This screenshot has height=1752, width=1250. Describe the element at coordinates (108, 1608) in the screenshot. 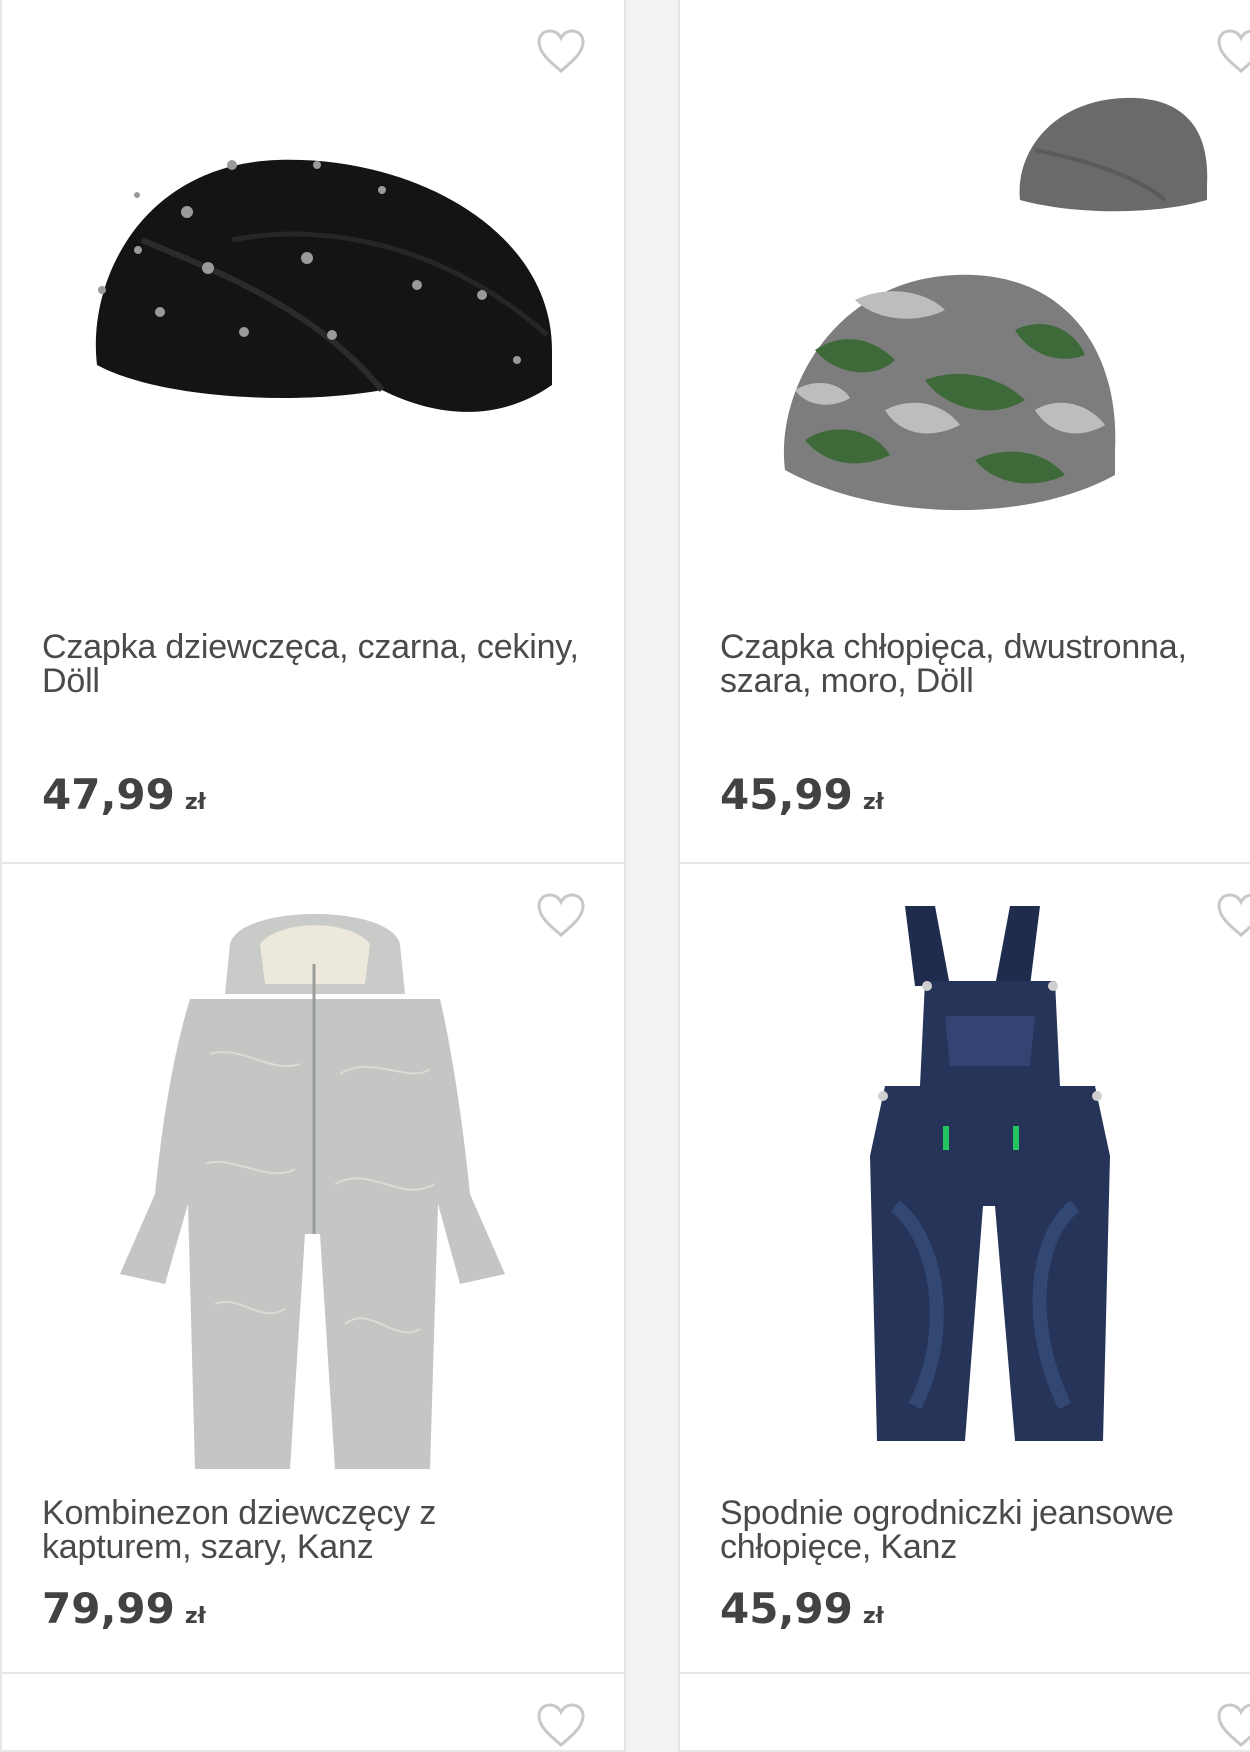

I see `price-value: 79,99` at that location.